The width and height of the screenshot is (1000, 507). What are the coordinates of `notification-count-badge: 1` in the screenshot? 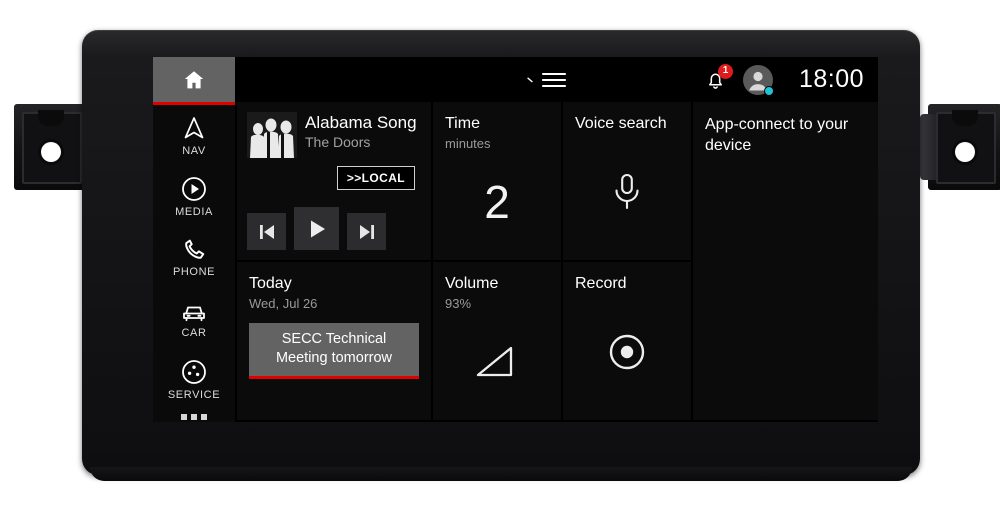 It's located at (725, 71).